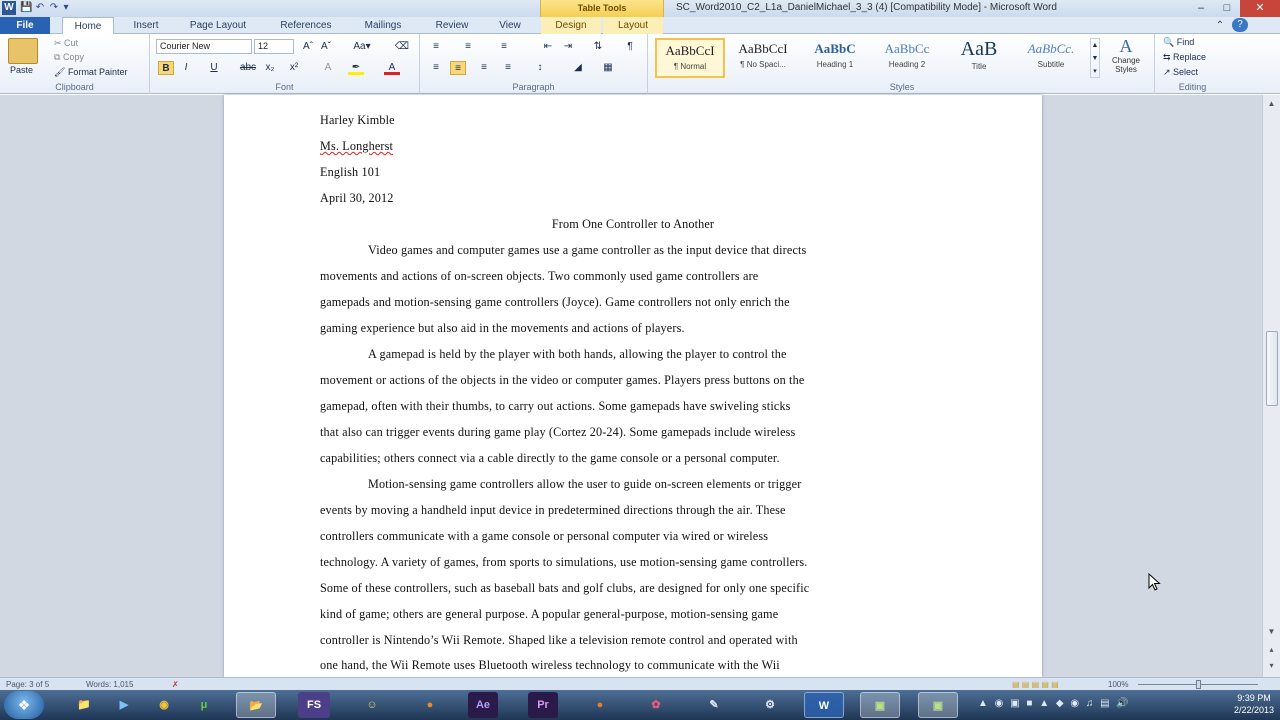 This screenshot has height=720, width=1280. I want to click on format-painter-button: 🖌 Format Painter, so click(90, 72).